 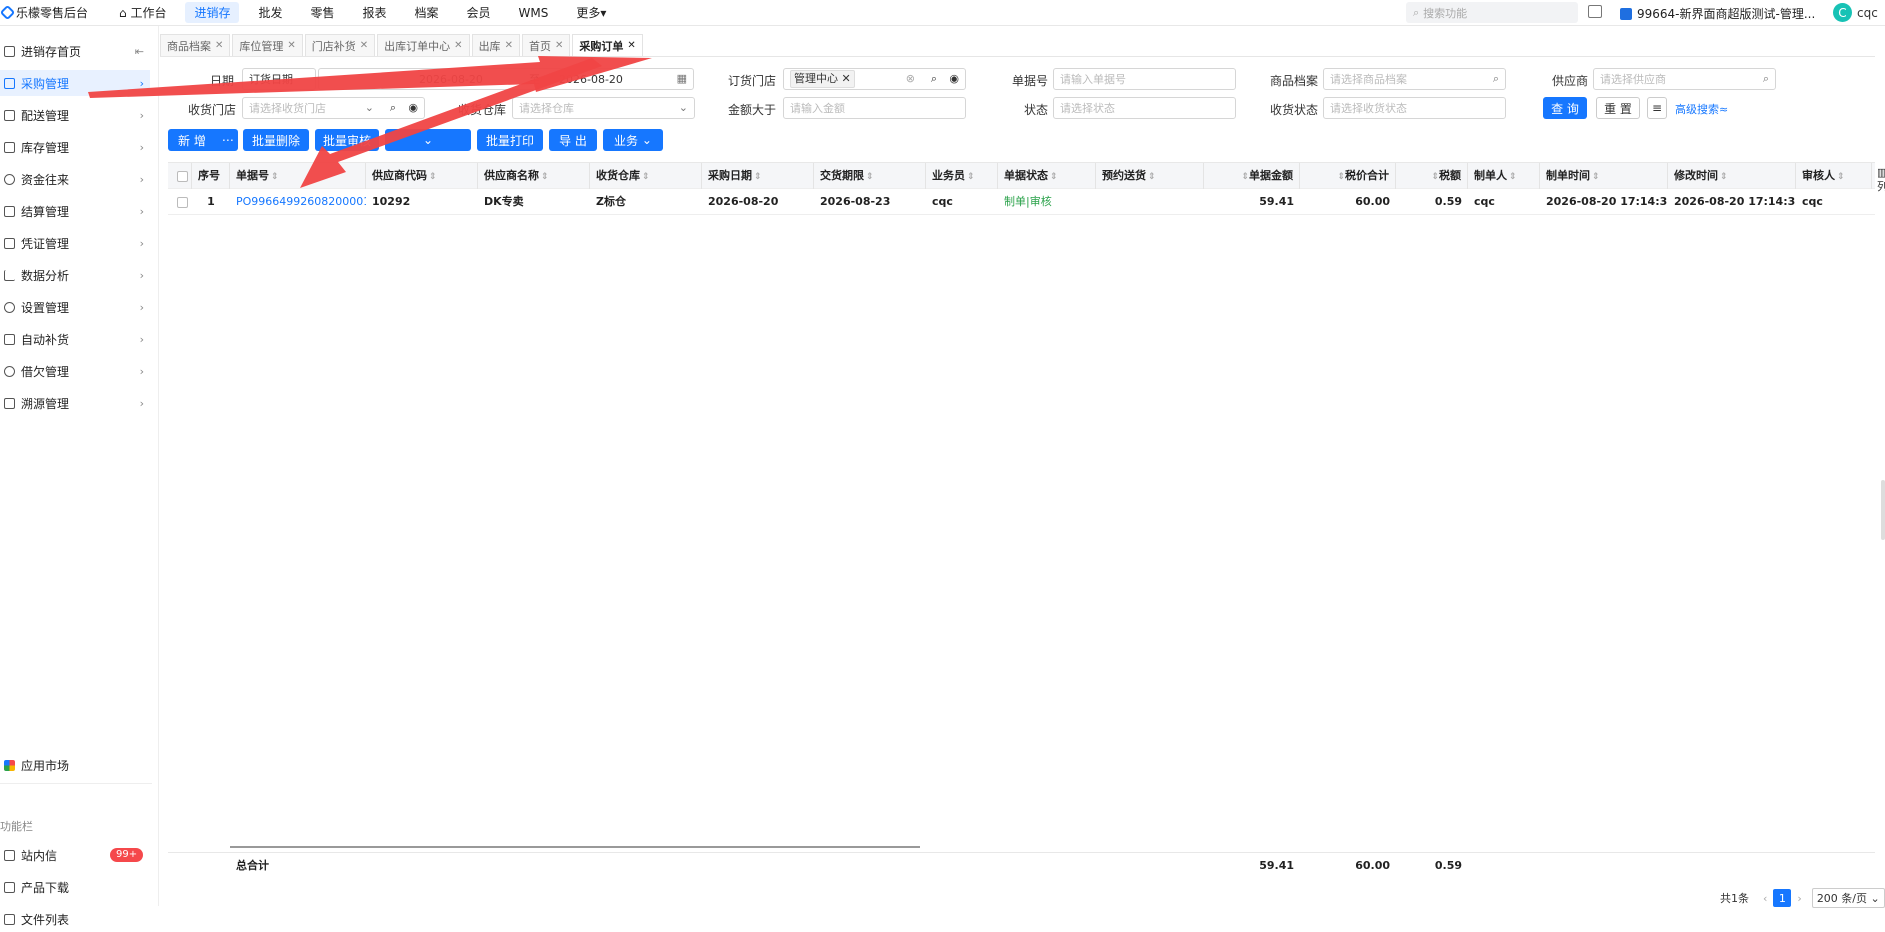 What do you see at coordinates (270, 12) in the screenshot?
I see `topnav-wholesale: 批发` at bounding box center [270, 12].